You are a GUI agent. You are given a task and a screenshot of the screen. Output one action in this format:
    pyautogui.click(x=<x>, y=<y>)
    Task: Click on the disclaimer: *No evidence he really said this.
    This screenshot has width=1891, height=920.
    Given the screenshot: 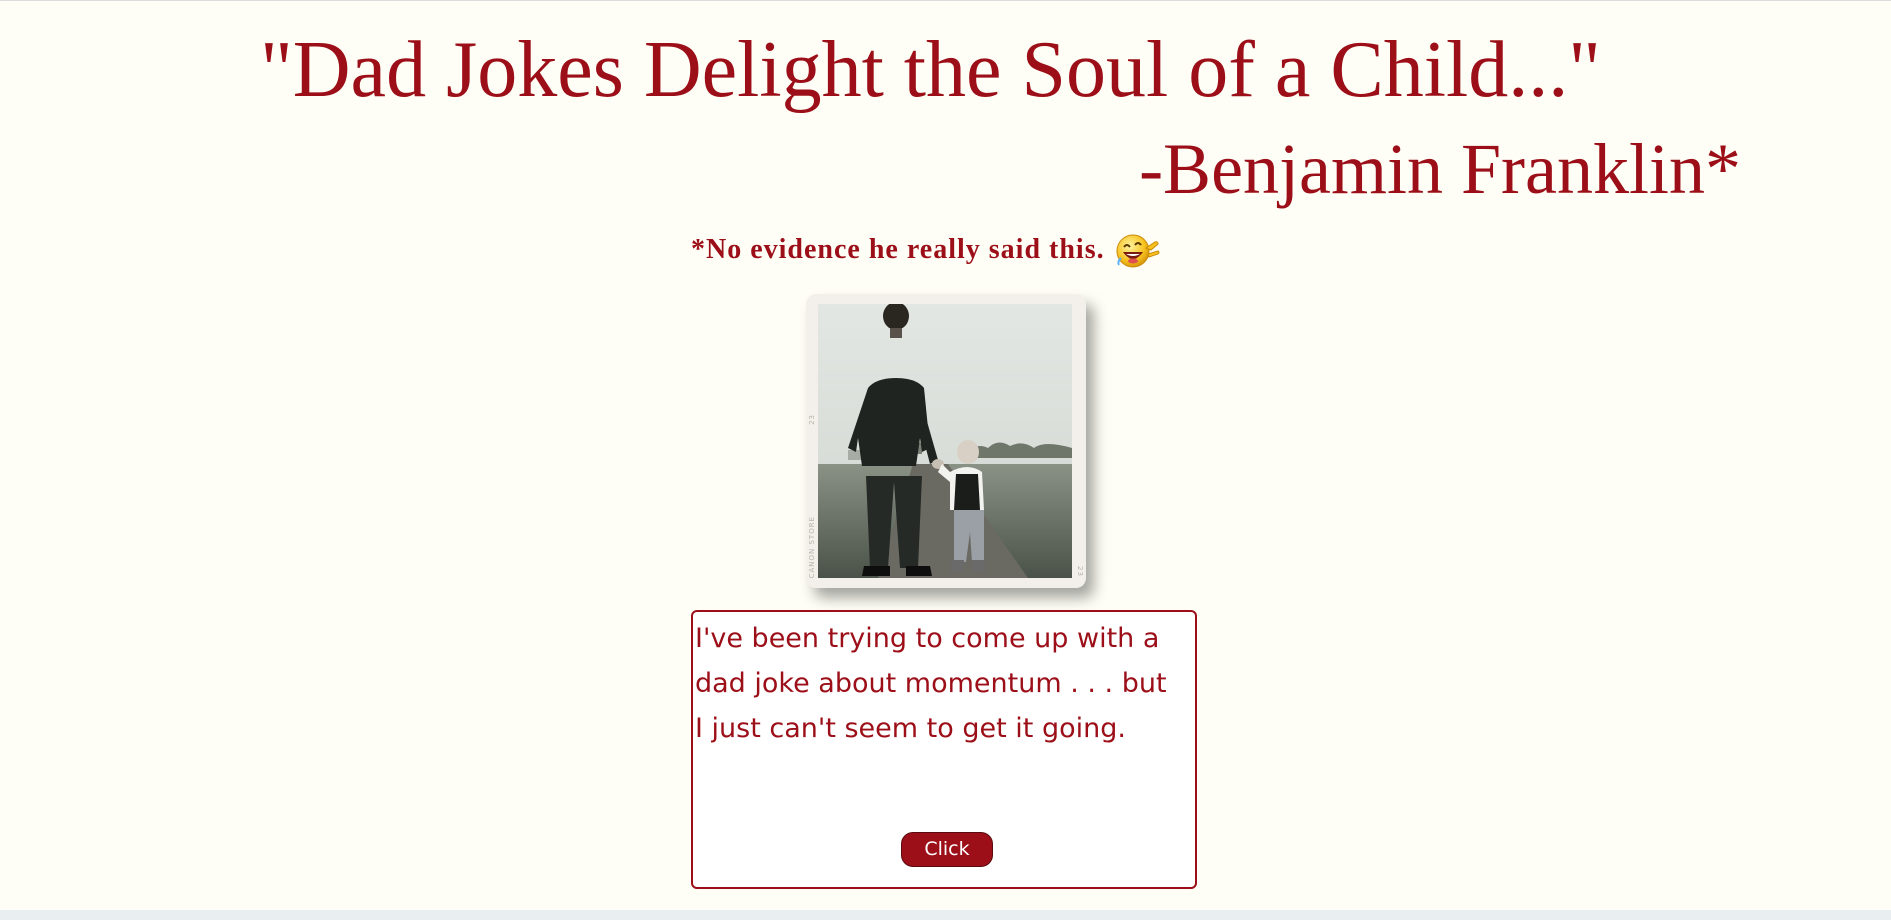 What is the action you would take?
    pyautogui.click(x=926, y=250)
    